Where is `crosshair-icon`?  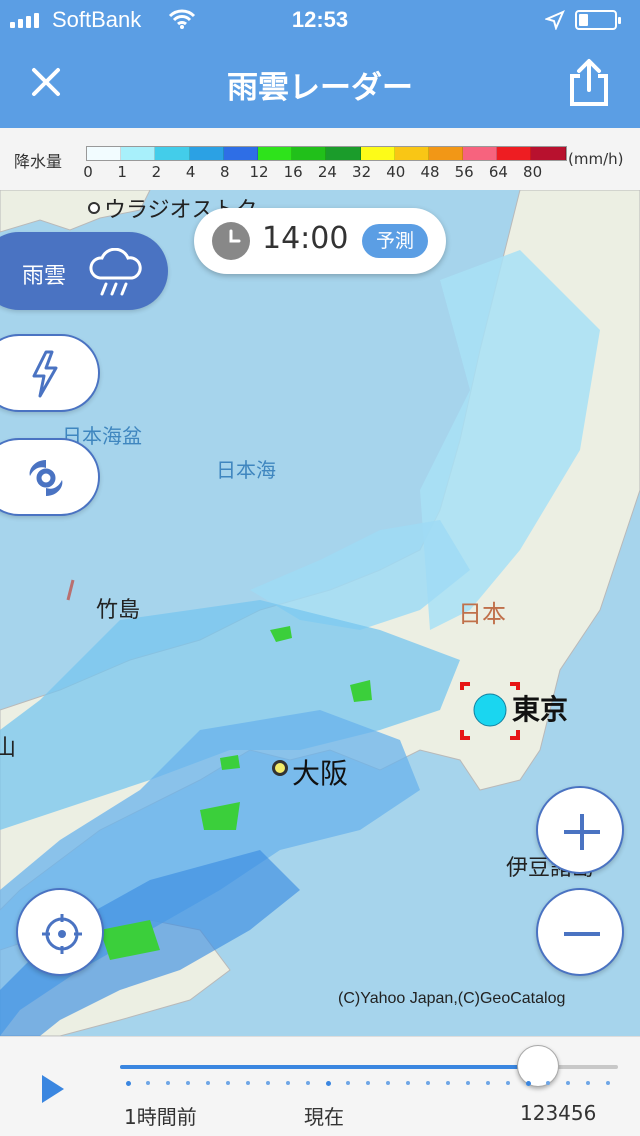 crosshair-icon is located at coordinates (62, 934).